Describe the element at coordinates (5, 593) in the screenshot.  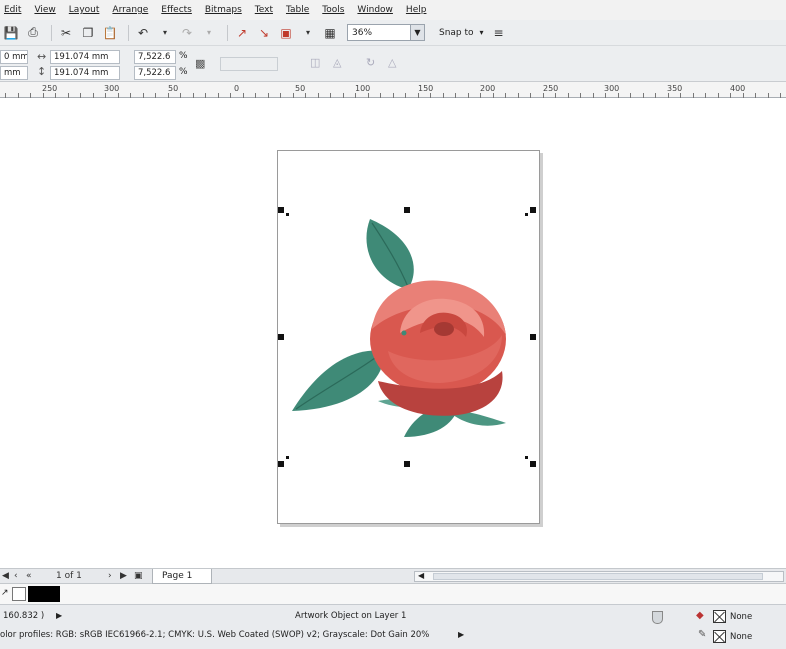
I see `palette-tool-icon: ↗` at that location.